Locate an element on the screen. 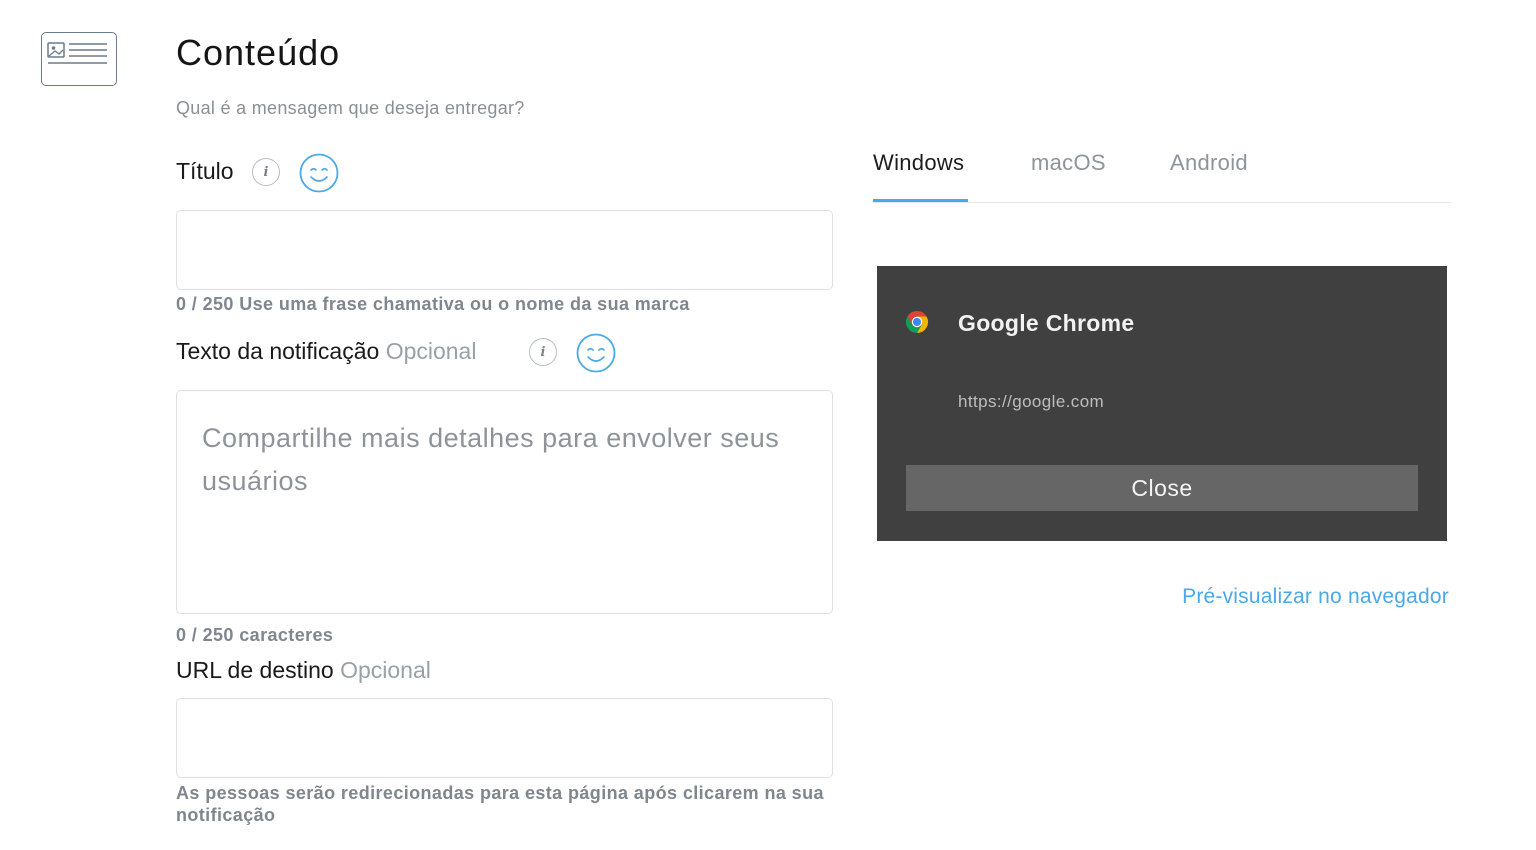  title-info-icon: i is located at coordinates (266, 172).